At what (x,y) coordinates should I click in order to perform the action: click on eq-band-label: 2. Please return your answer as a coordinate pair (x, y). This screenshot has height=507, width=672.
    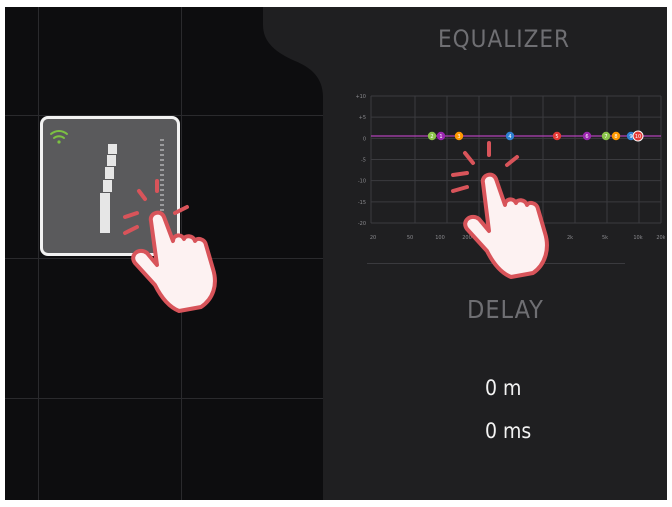
    Looking at the image, I should click on (431, 137).